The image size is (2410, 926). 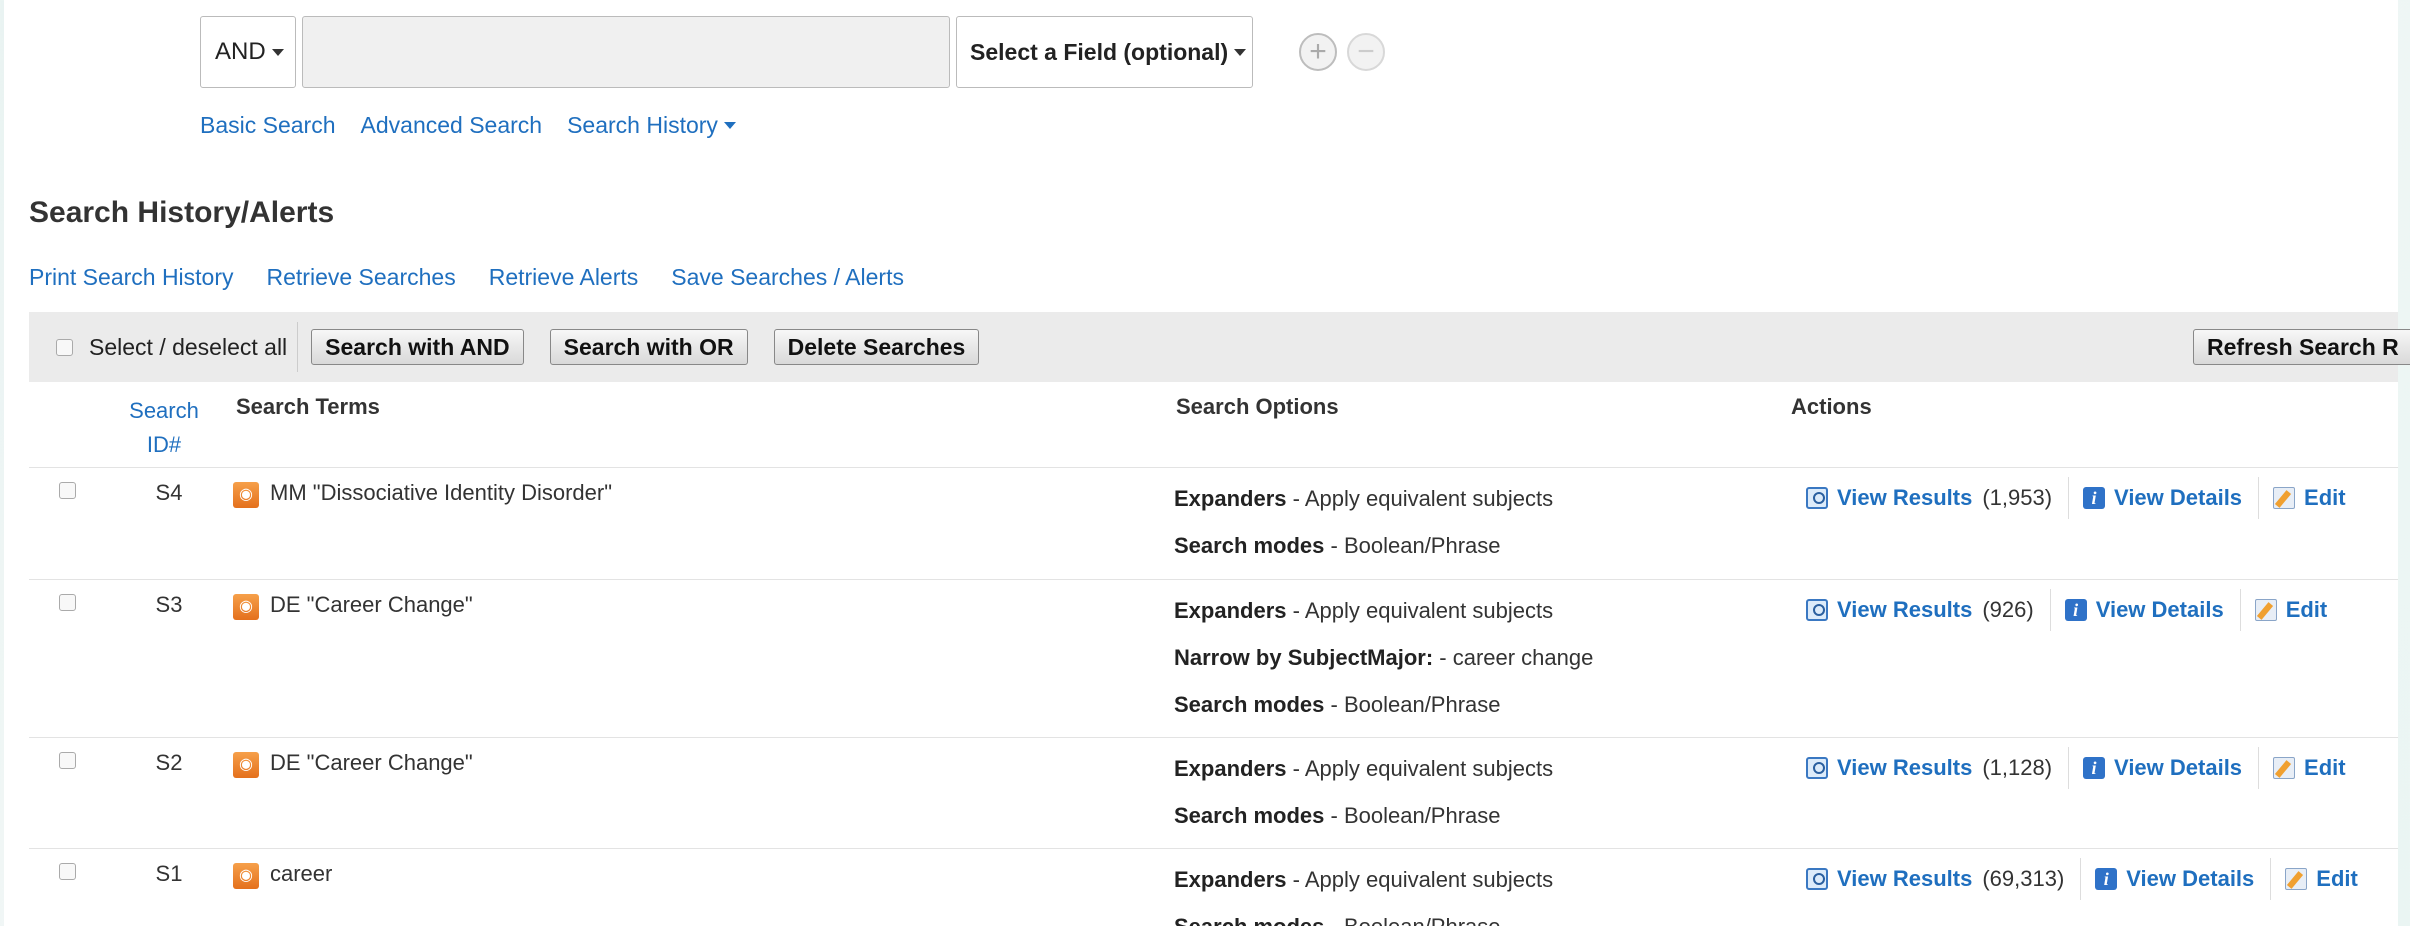 I want to click on advanced-search-link: Advanced Search, so click(x=452, y=125).